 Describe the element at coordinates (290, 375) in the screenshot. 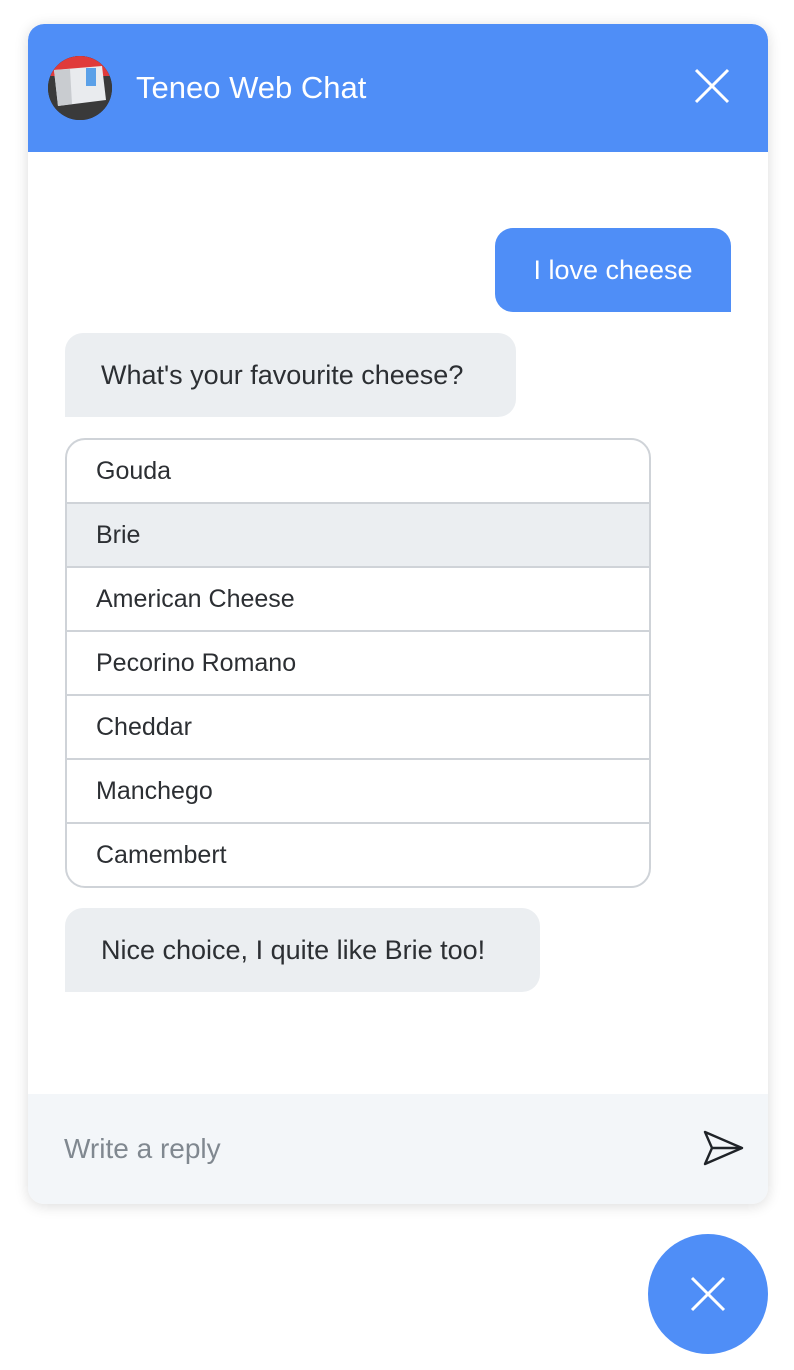

I see `bot-message: What's your favourite cheese?` at that location.